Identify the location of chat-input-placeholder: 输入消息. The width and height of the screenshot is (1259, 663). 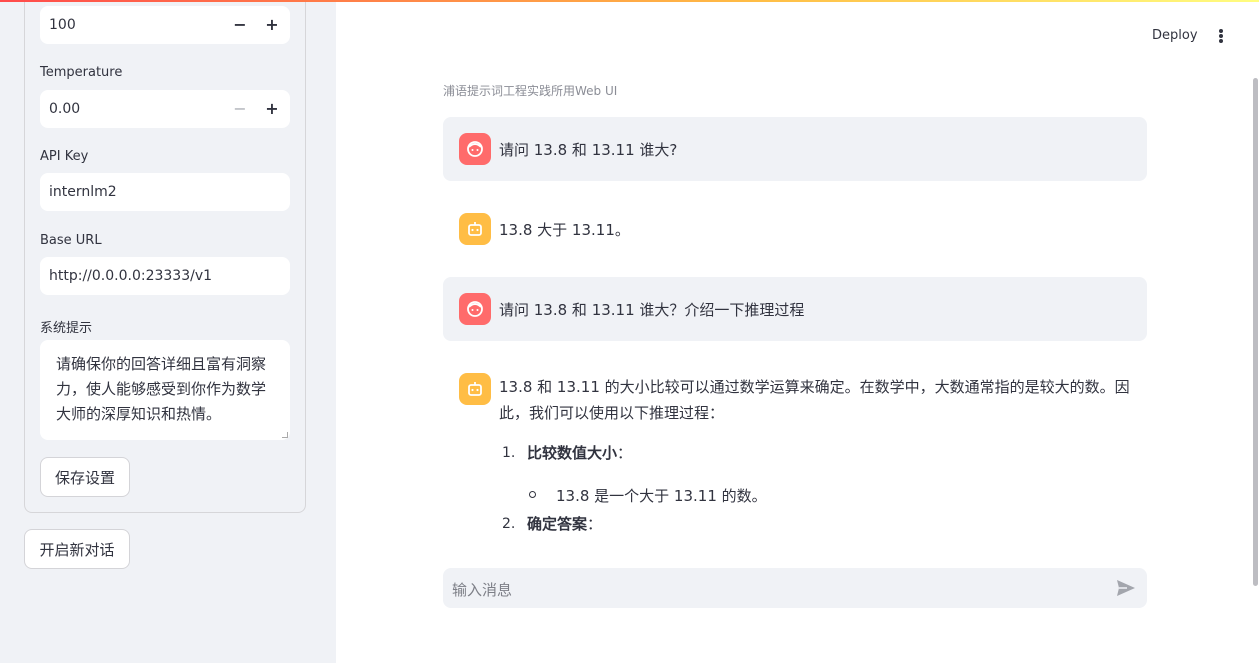
(482, 590).